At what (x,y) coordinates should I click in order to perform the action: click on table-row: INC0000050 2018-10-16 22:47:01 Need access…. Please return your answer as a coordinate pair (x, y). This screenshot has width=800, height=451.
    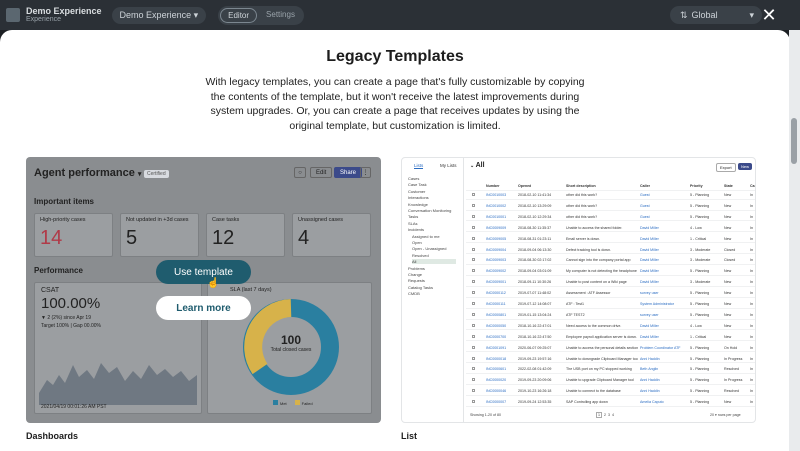
    Looking at the image, I should click on (610, 326).